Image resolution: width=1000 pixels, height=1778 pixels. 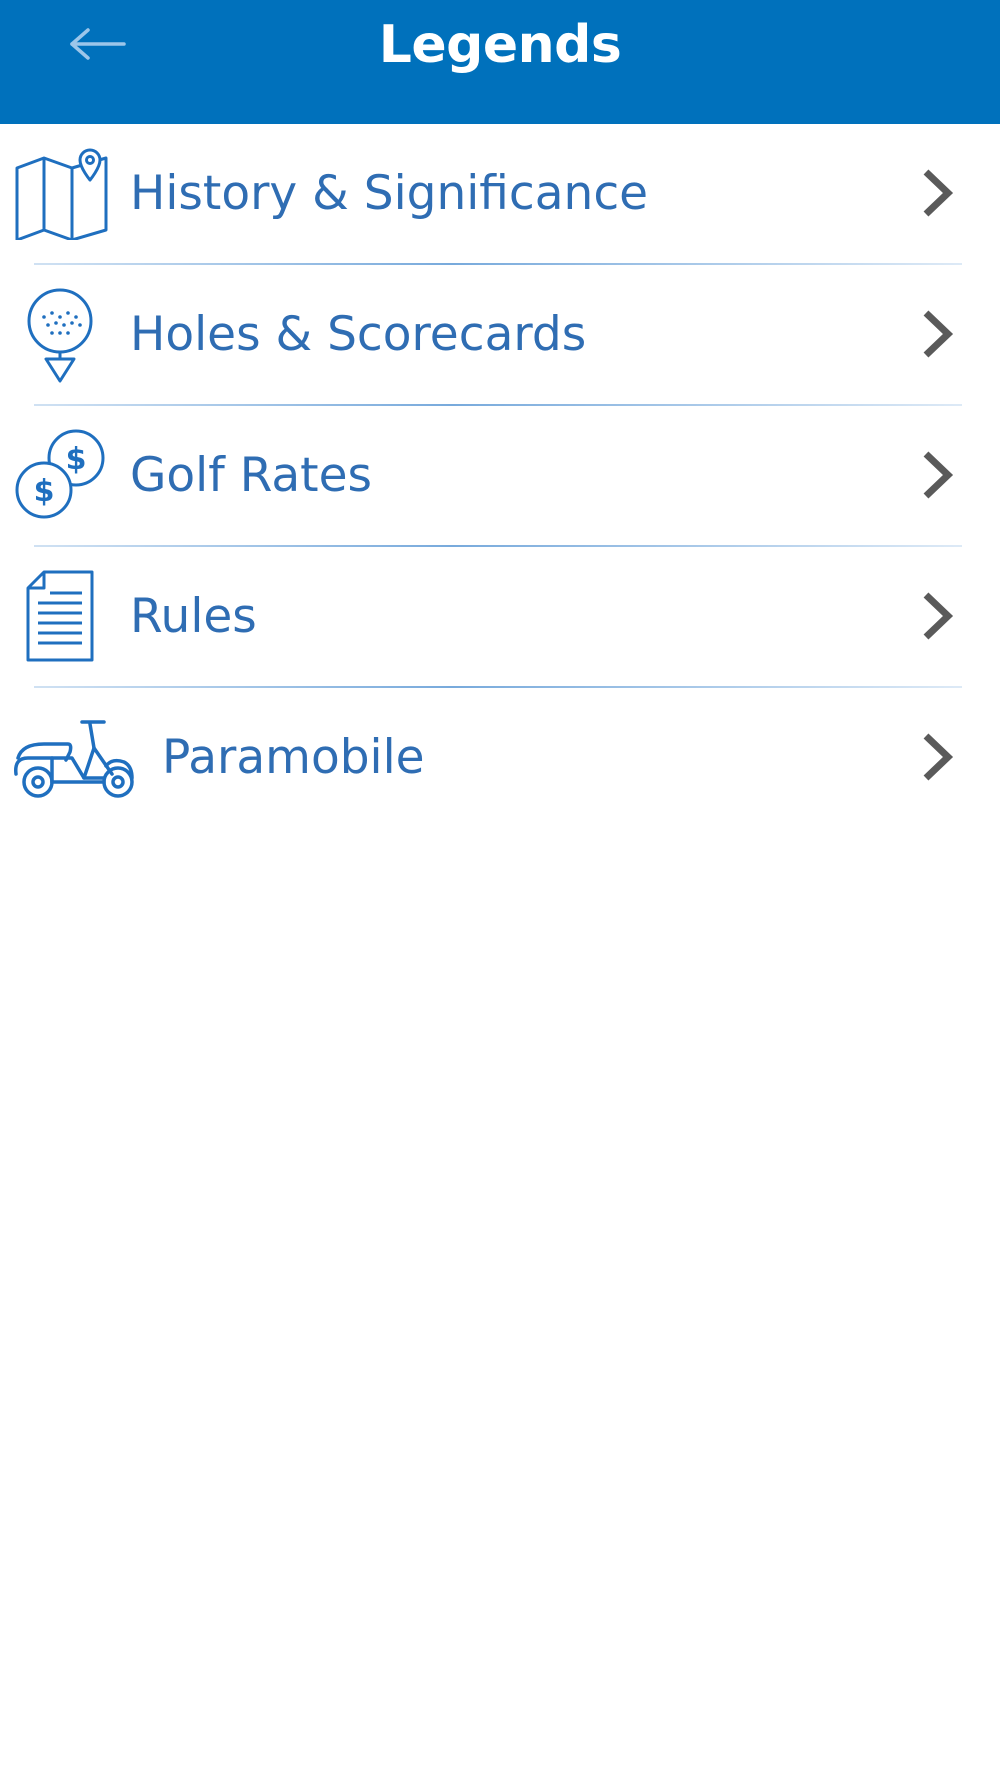 I want to click on menu-item-label: Paramobile, so click(x=293, y=757).